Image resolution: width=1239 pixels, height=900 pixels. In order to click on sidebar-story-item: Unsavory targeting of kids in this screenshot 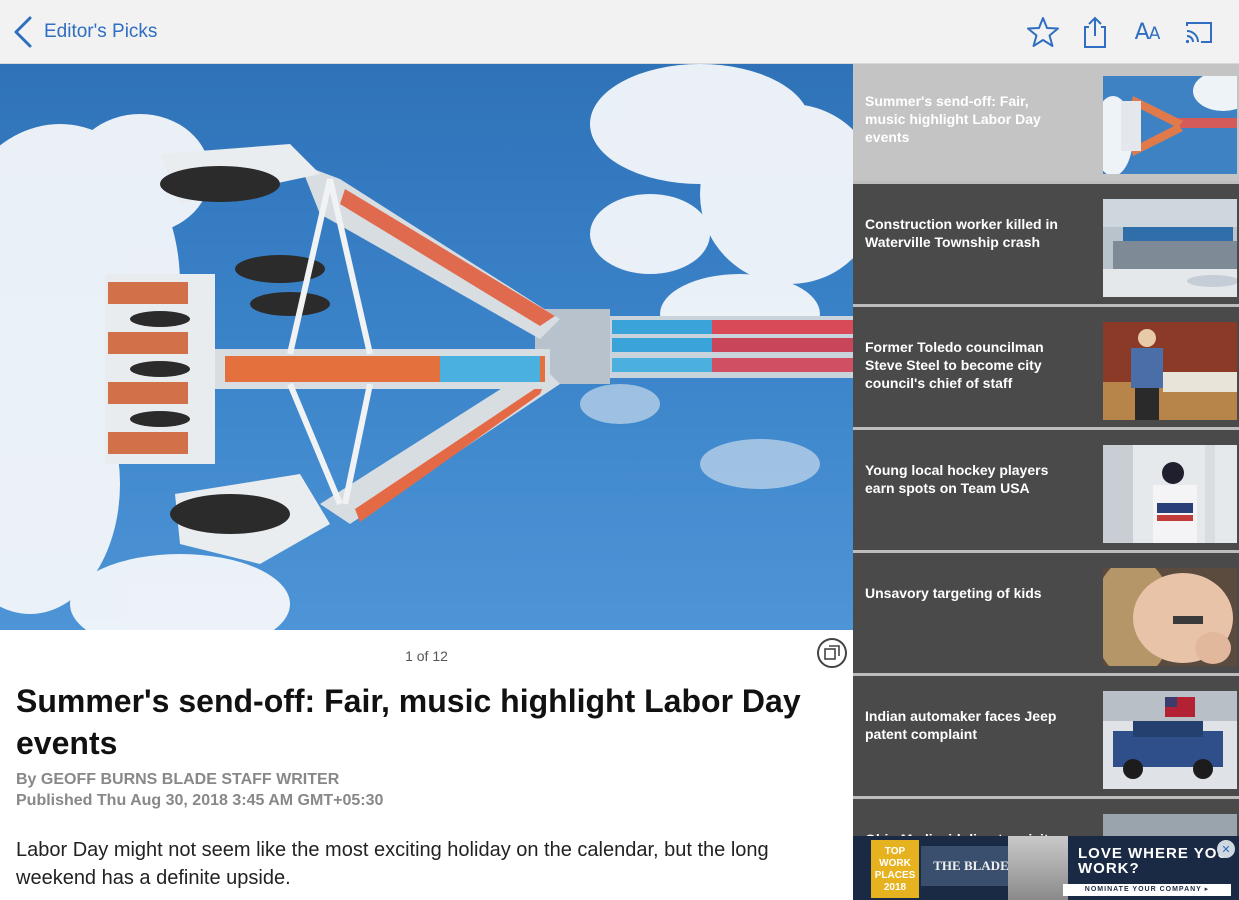, I will do `click(1046, 616)`.